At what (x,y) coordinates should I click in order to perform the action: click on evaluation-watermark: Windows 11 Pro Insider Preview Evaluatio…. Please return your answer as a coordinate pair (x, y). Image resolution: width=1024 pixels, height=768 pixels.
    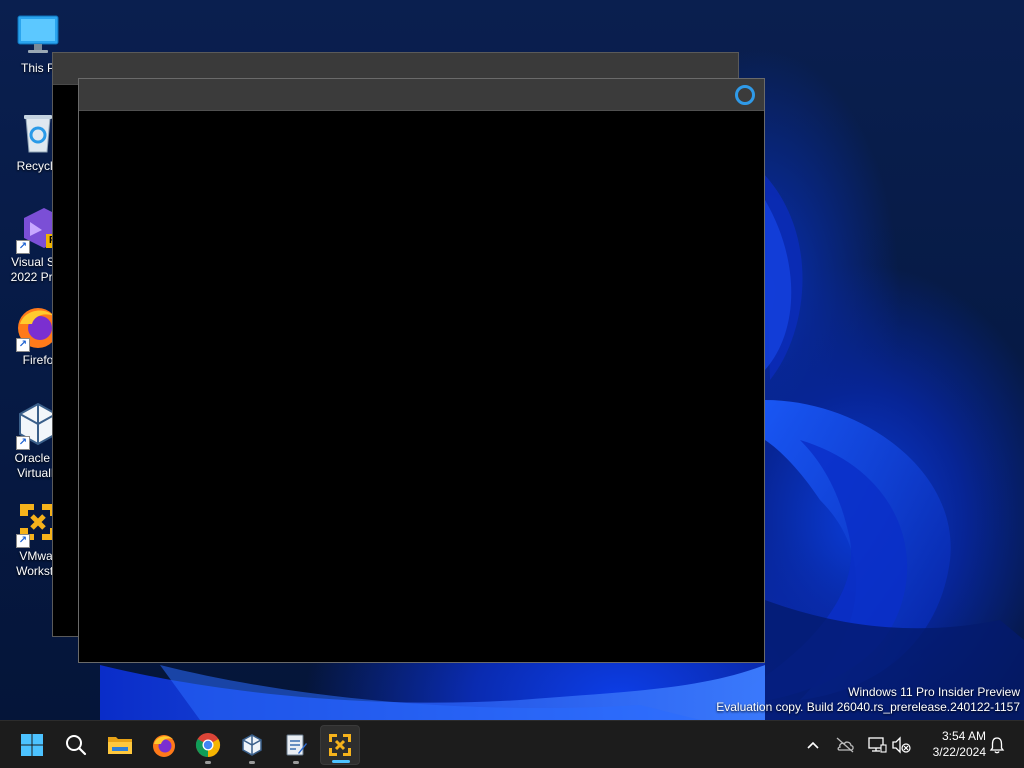
    Looking at the image, I should click on (868, 700).